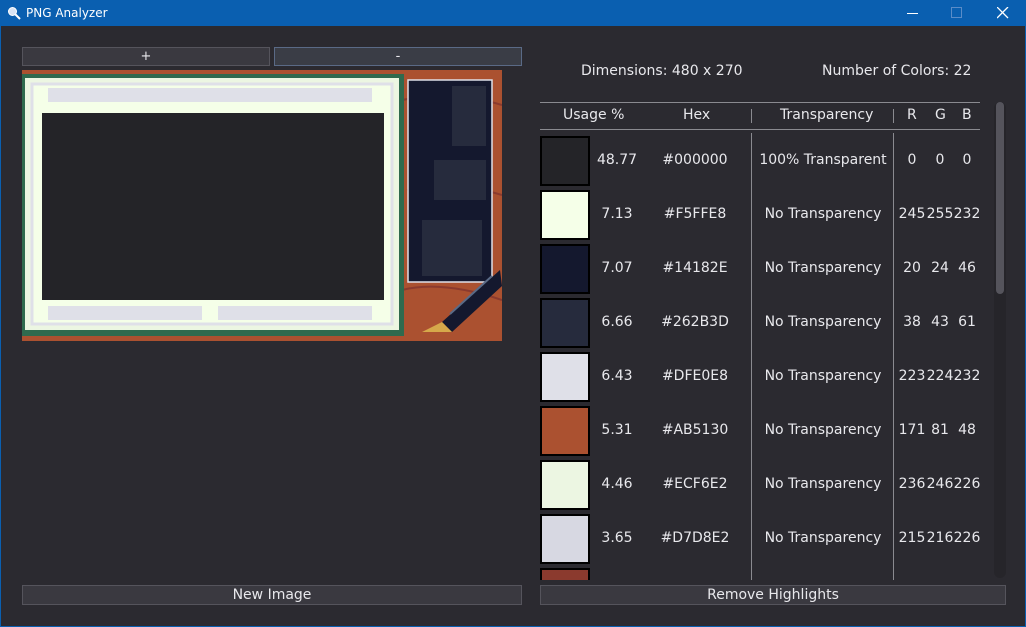  I want to click on maximize-icon, so click(956, 12).